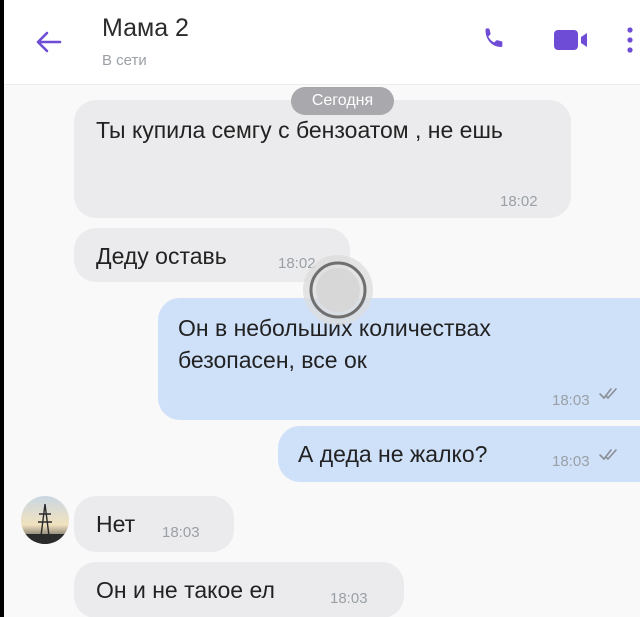 This screenshot has width=640, height=617. I want to click on back-arrow-icon, so click(48, 42).